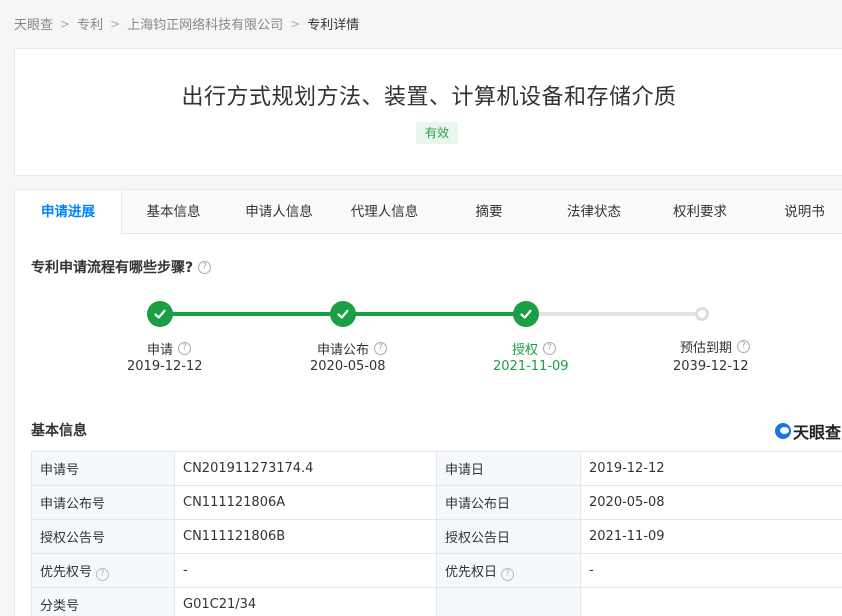 The height and width of the screenshot is (616, 842). Describe the element at coordinates (305, 536) in the screenshot. I see `table-value: CN111121806B` at that location.